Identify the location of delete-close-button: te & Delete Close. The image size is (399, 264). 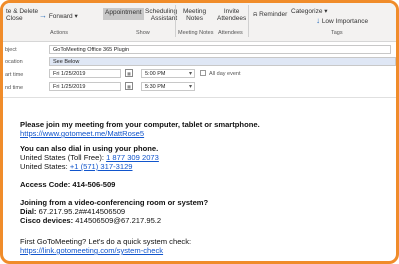
(22, 15).